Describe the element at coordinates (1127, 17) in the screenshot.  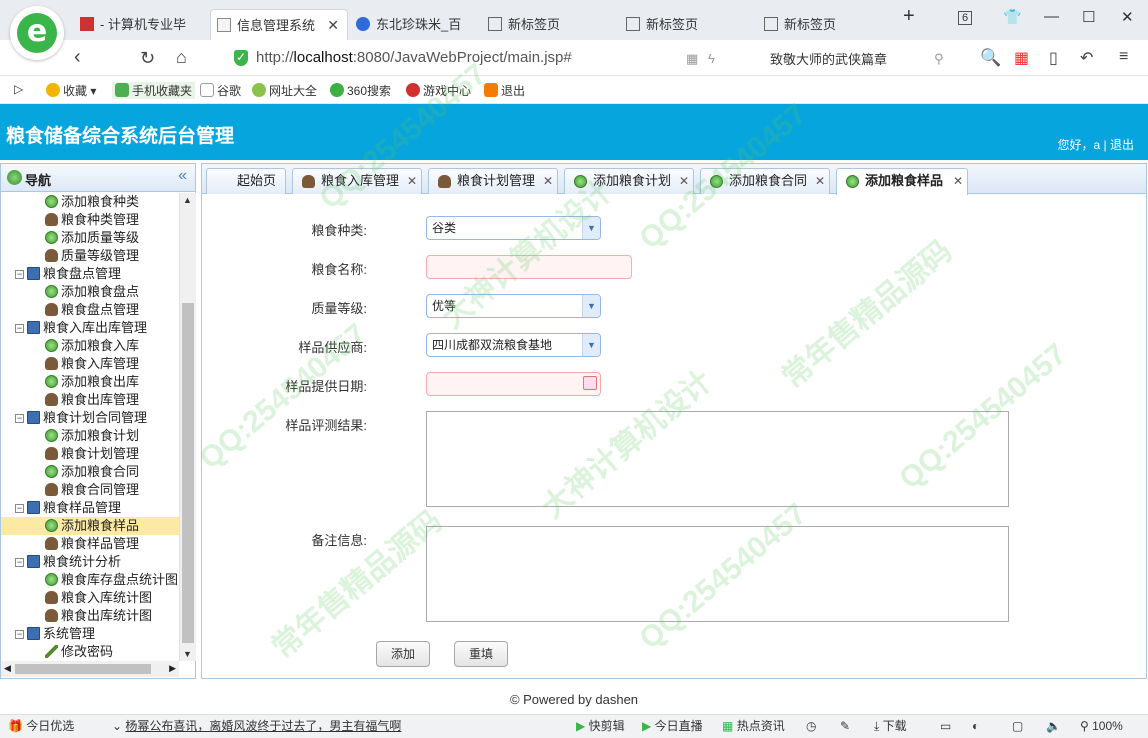
I see `close-window-icon: ✕` at that location.